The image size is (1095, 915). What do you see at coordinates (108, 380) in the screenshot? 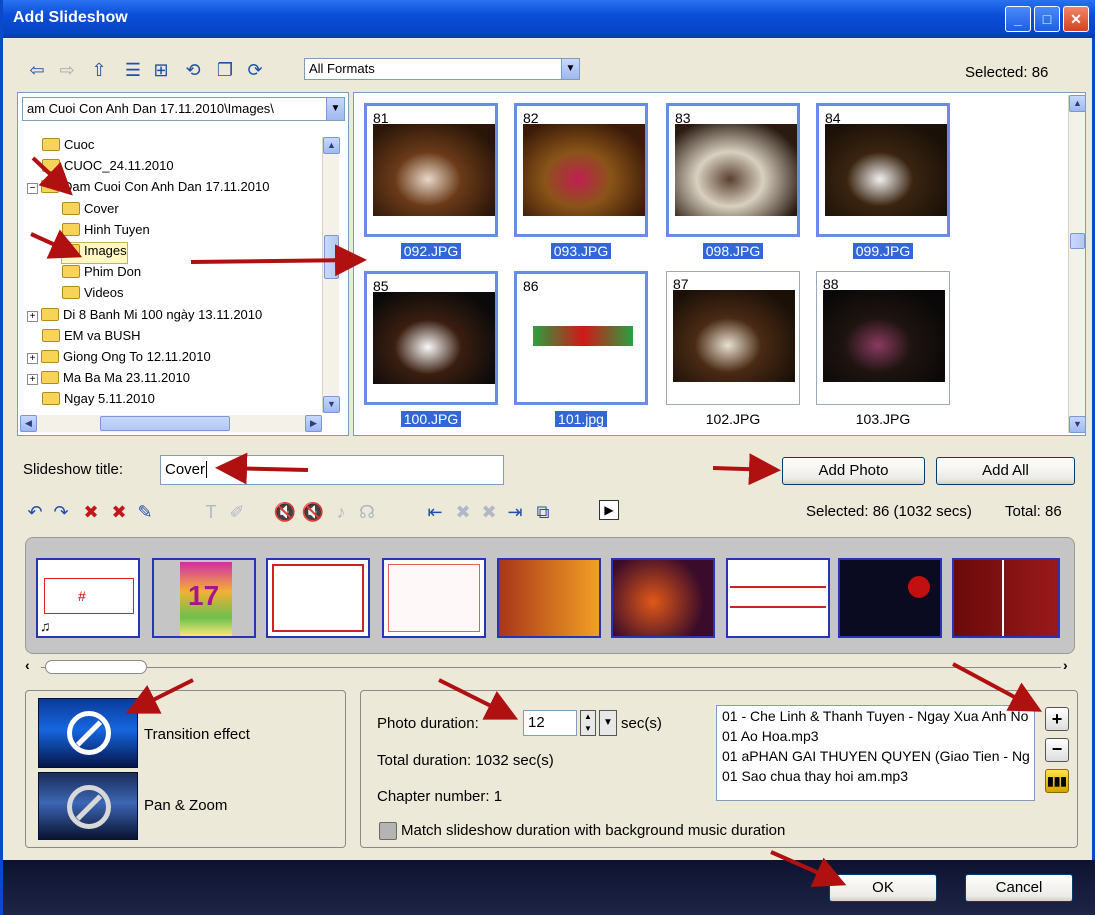
I see `tree-item: + Ma Ba Ma 23.11.2010` at bounding box center [108, 380].